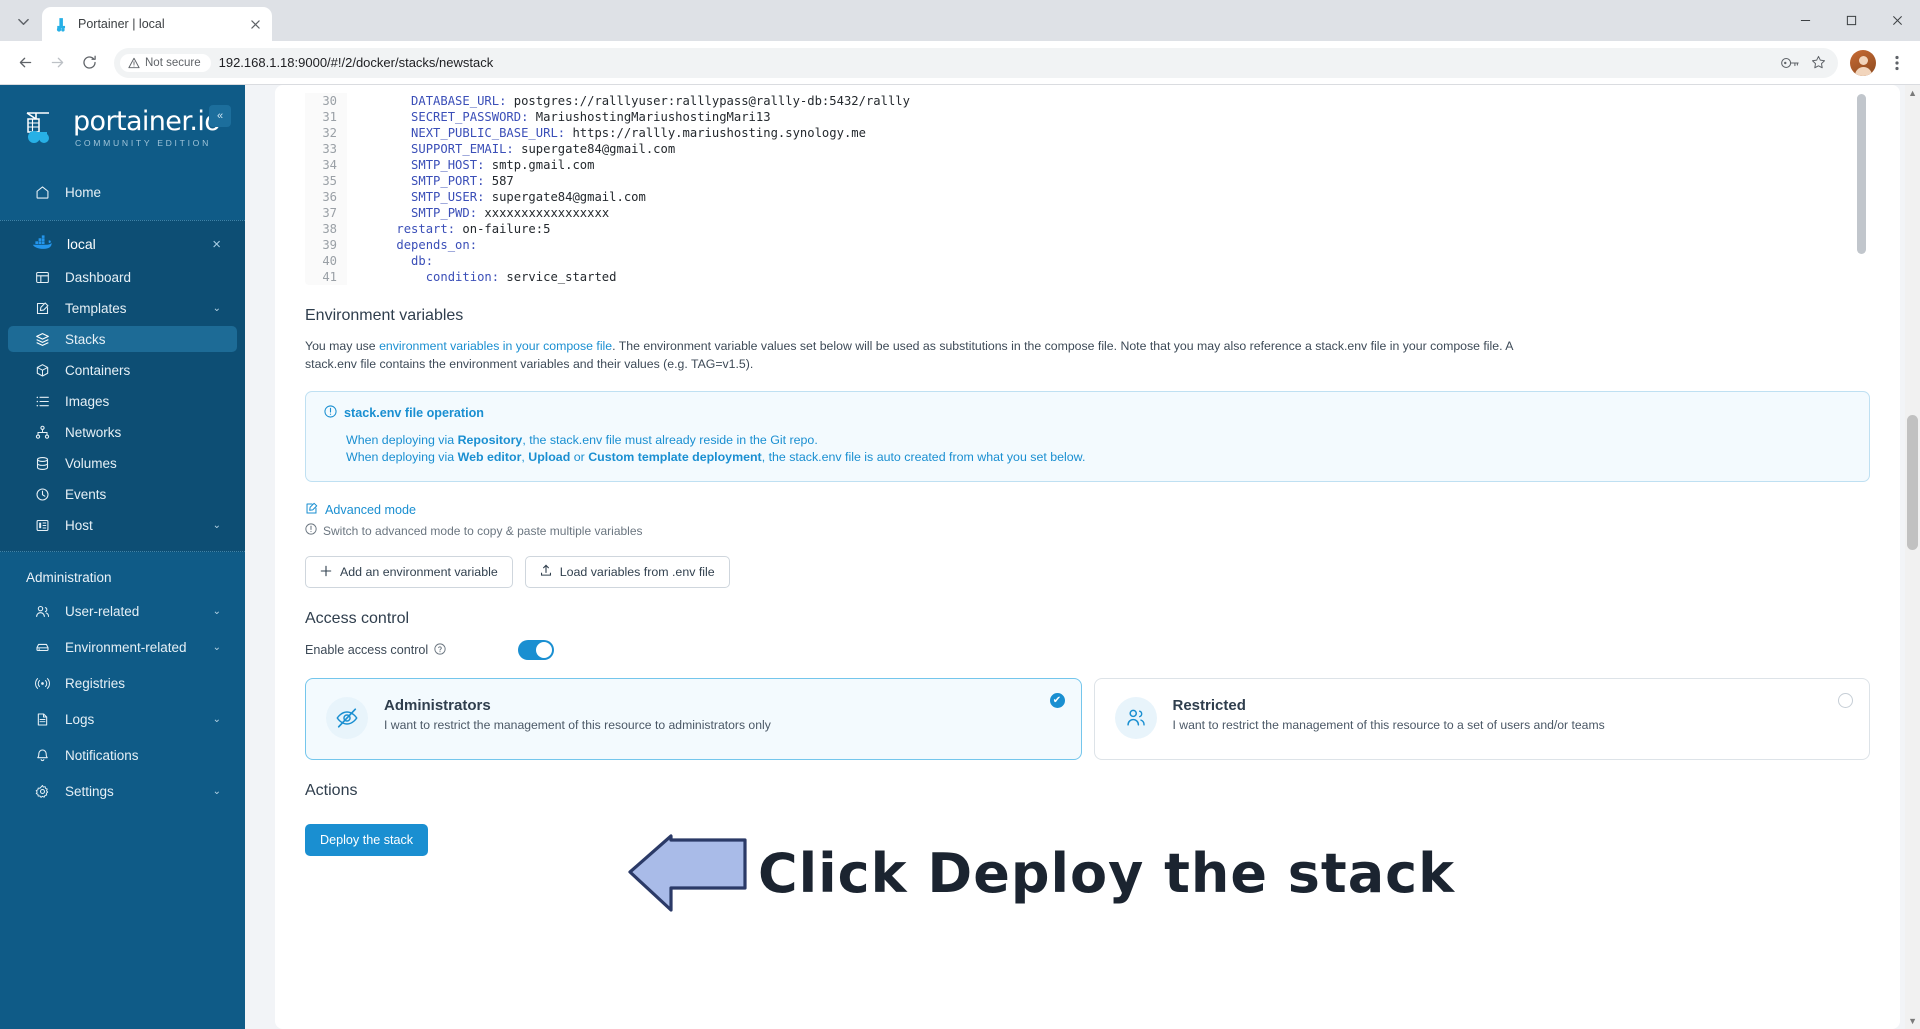  I want to click on sidebar-item-environment-related: Environment-related ⌄, so click(122, 647).